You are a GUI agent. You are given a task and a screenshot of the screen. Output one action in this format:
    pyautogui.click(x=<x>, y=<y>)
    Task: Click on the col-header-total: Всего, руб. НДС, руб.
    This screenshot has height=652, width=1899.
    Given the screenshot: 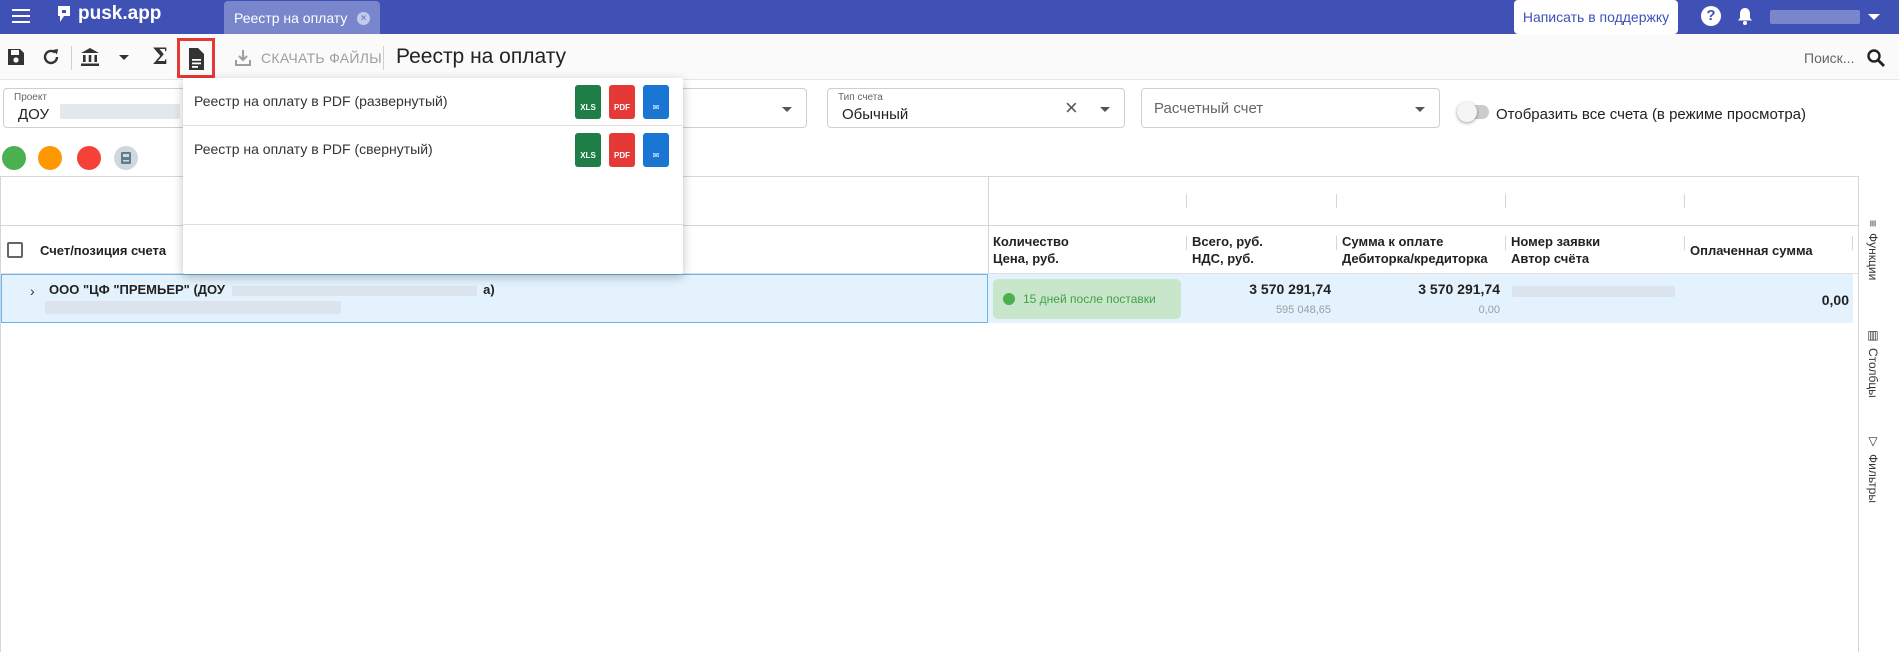 What is the action you would take?
    pyautogui.click(x=1227, y=250)
    